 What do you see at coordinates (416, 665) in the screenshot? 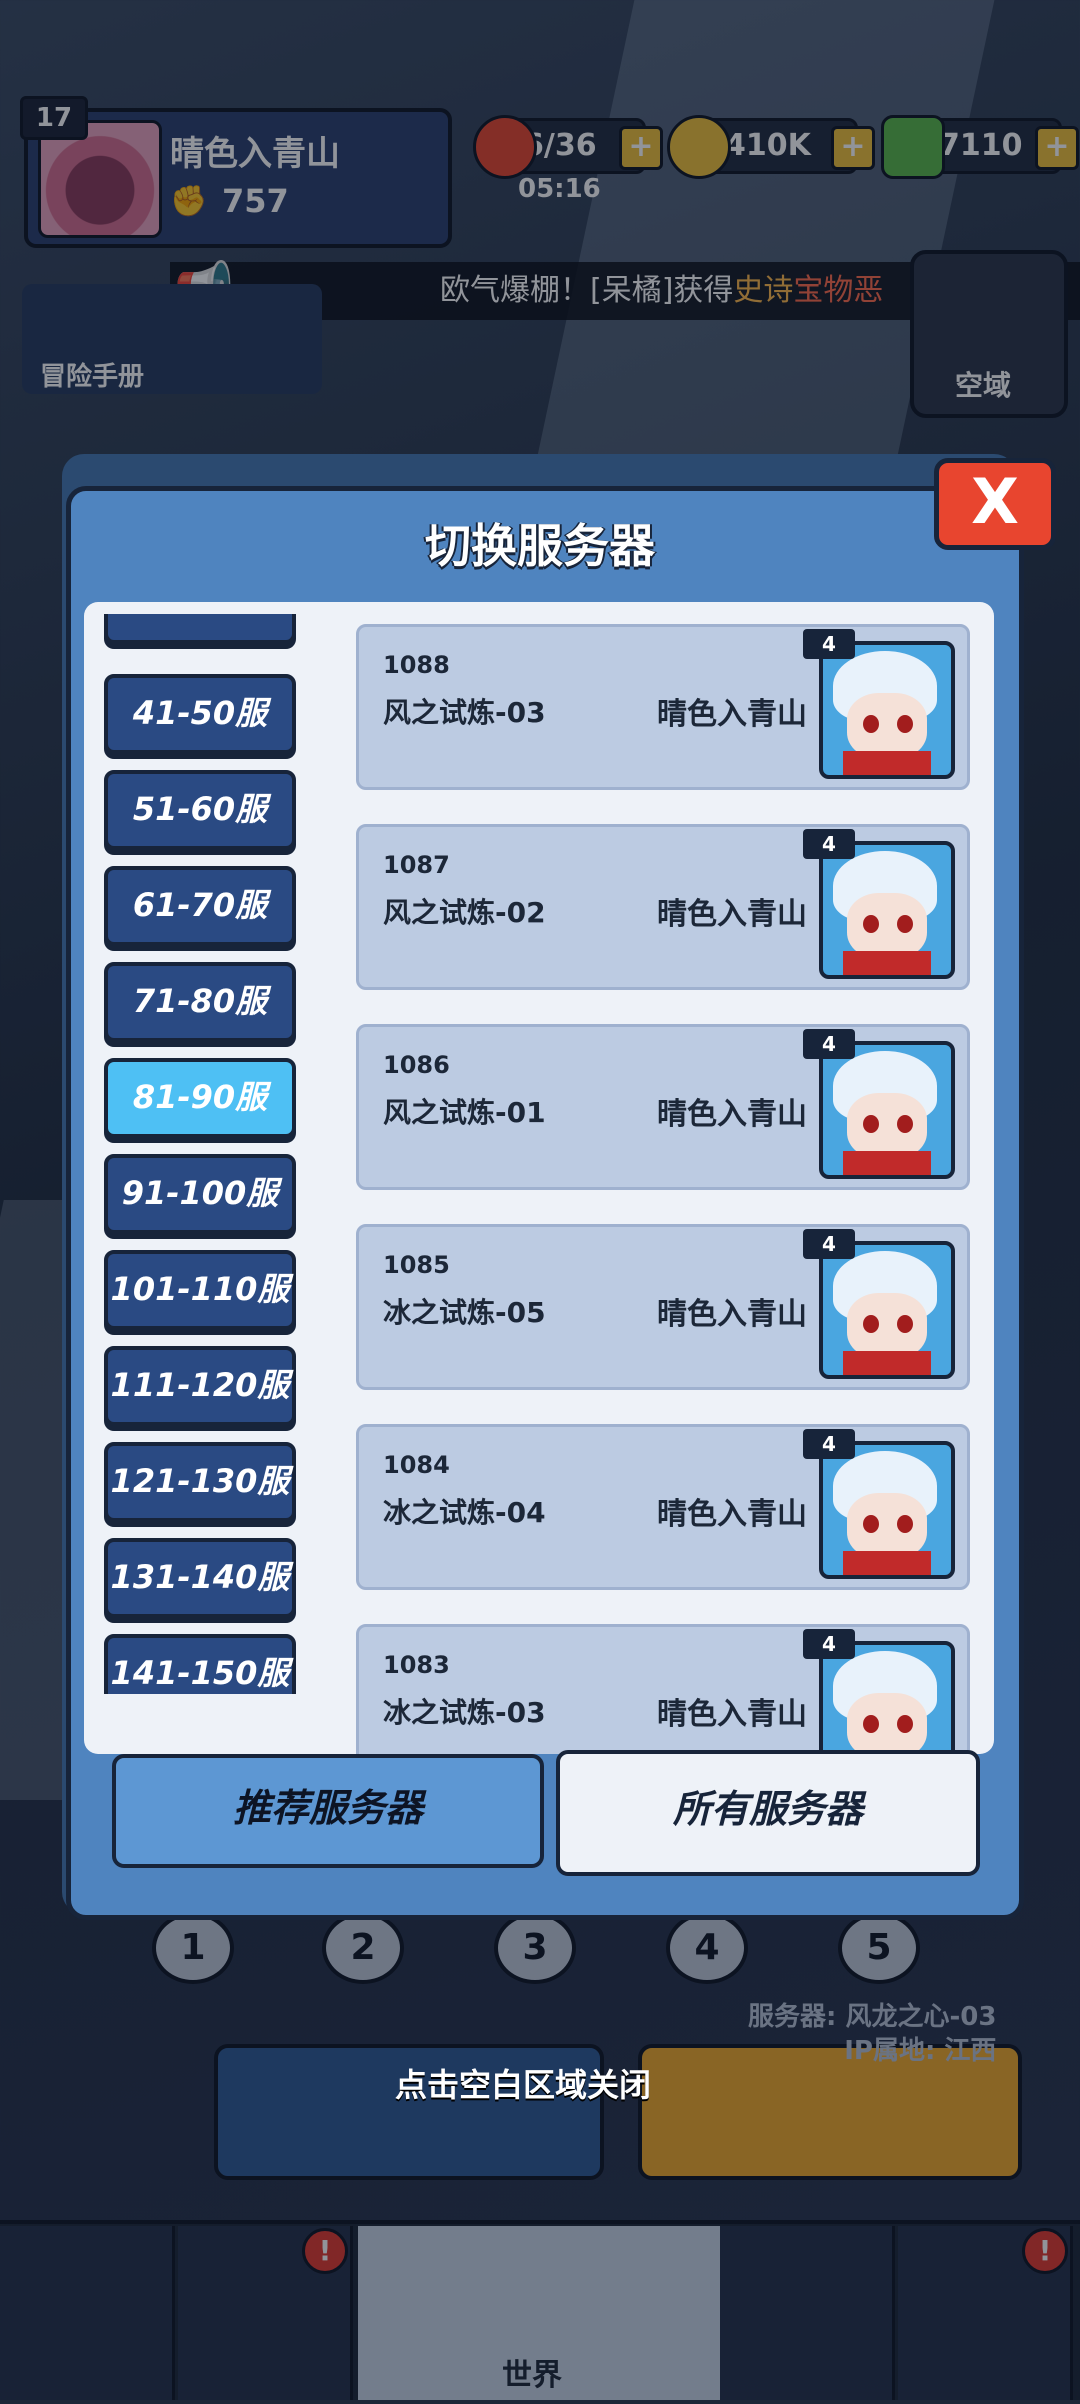
I see `server-id: 1088` at bounding box center [416, 665].